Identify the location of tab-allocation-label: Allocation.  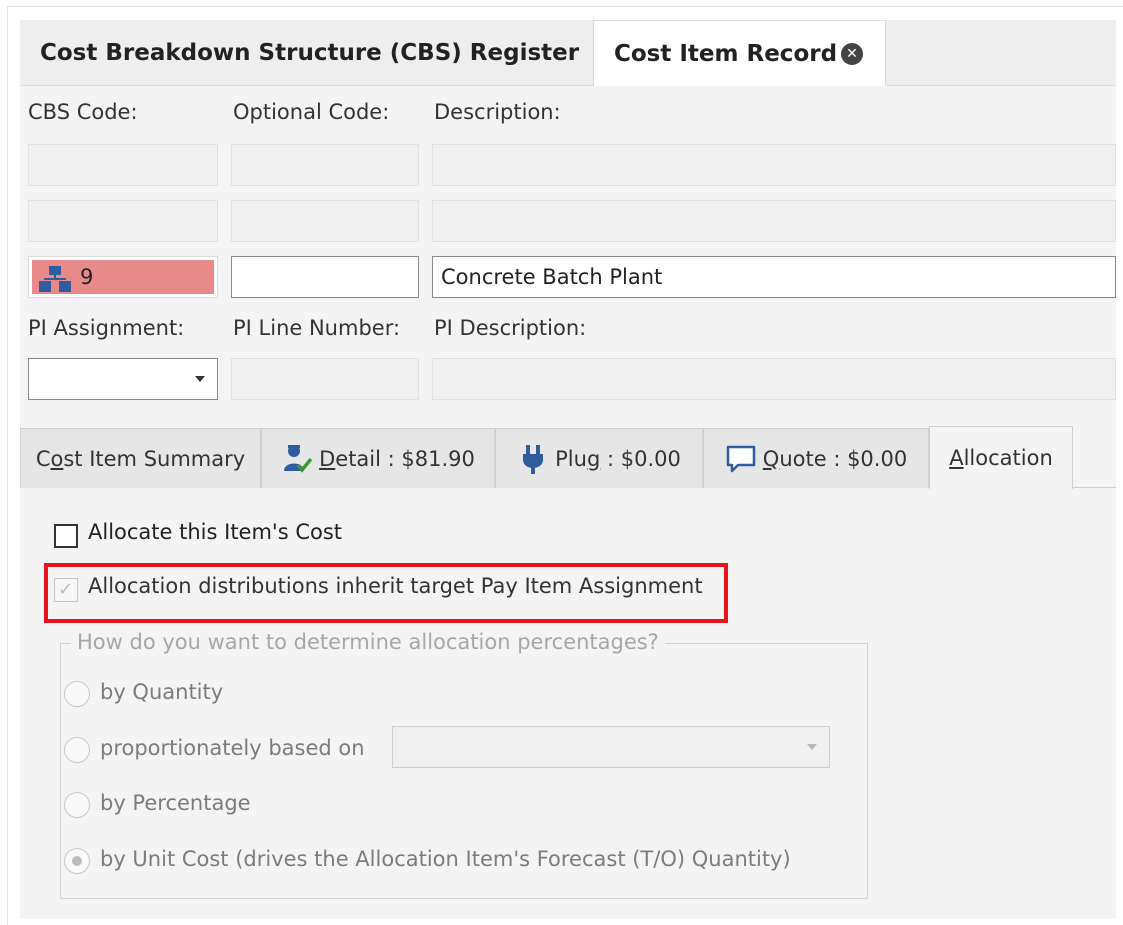
(1001, 458).